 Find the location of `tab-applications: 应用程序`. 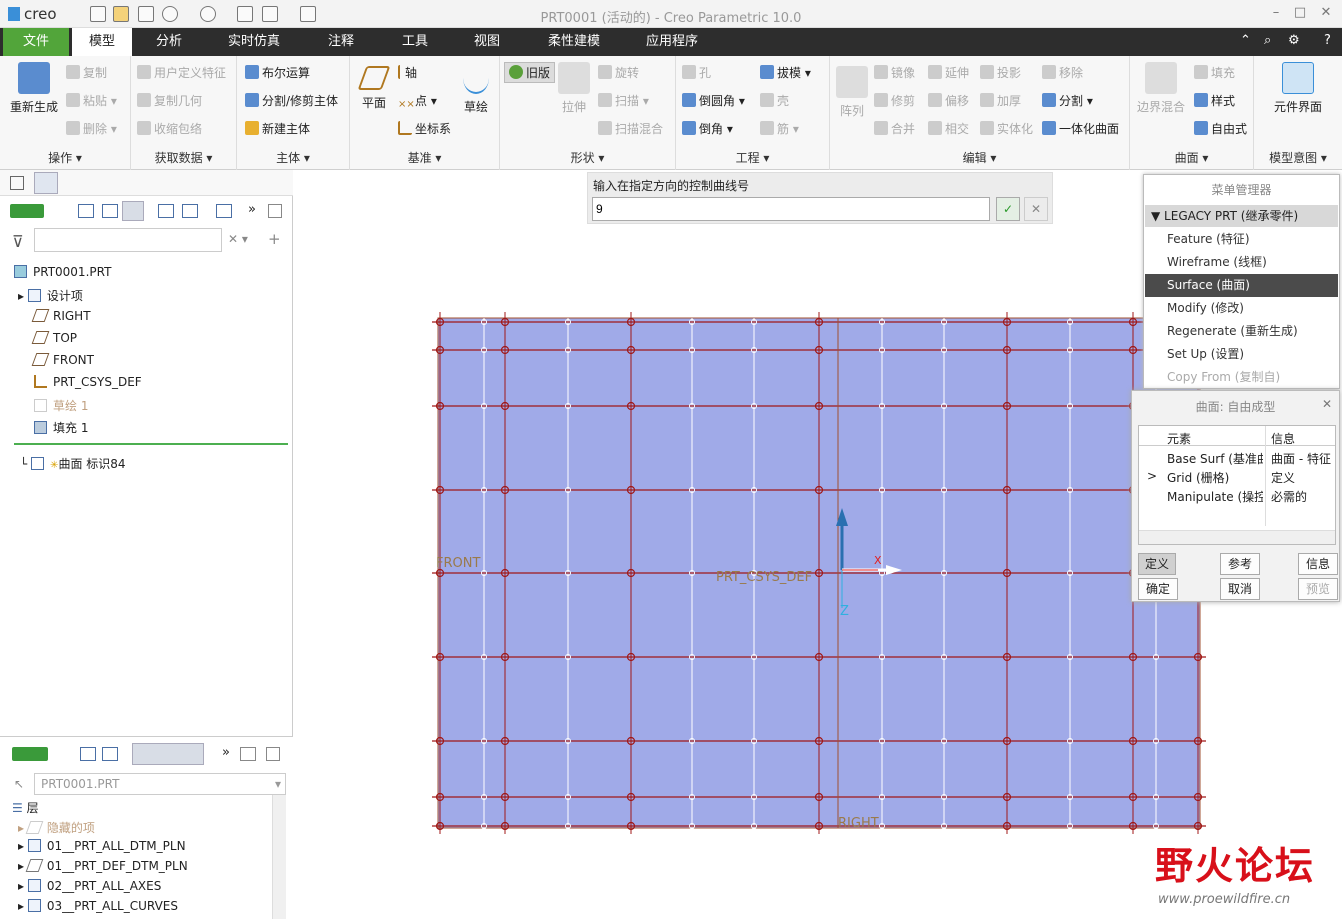

tab-applications: 应用程序 is located at coordinates (672, 42).